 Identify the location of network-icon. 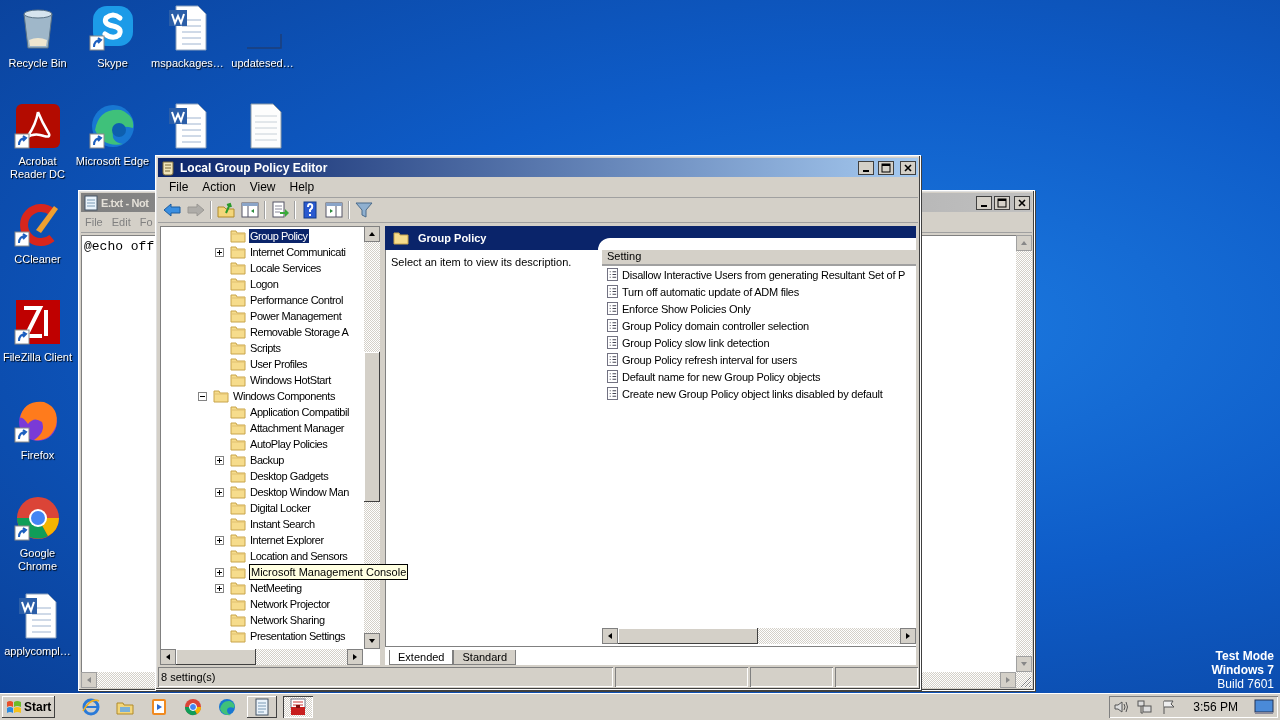
(1145, 707).